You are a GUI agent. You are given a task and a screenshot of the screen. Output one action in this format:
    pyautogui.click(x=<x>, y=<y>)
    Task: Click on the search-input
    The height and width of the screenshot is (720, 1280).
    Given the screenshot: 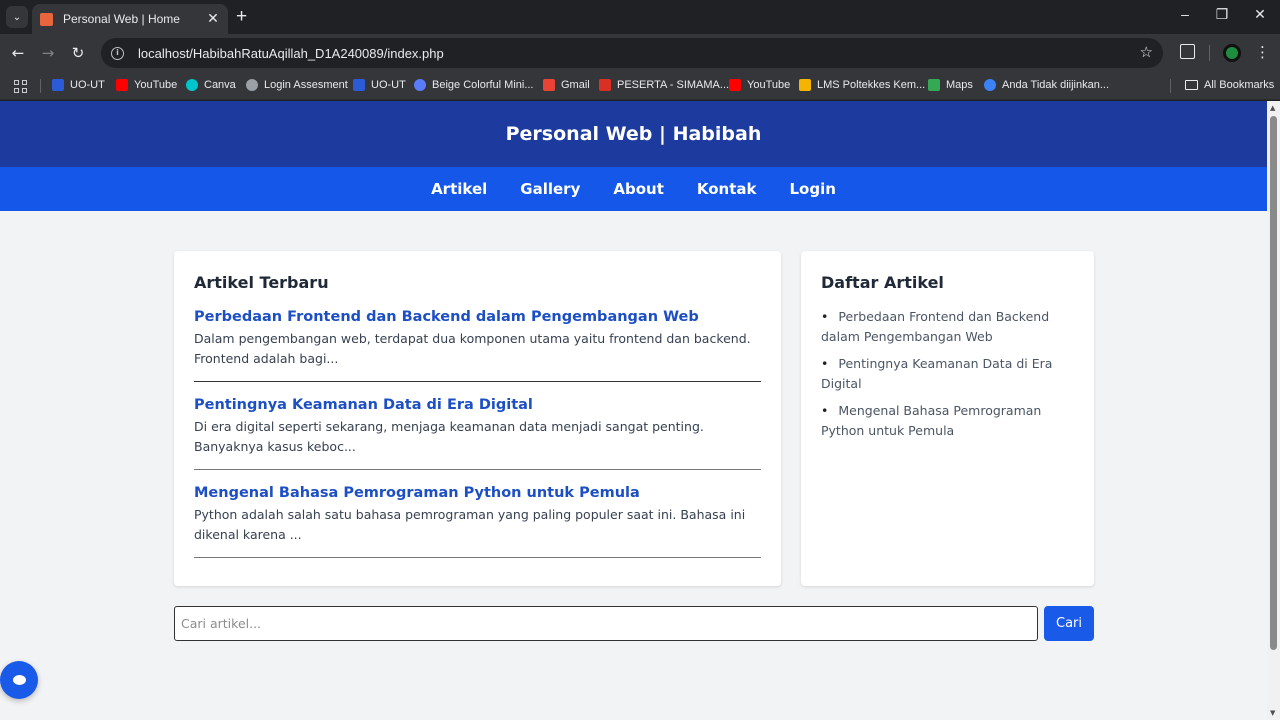 What is the action you would take?
    pyautogui.click(x=606, y=623)
    